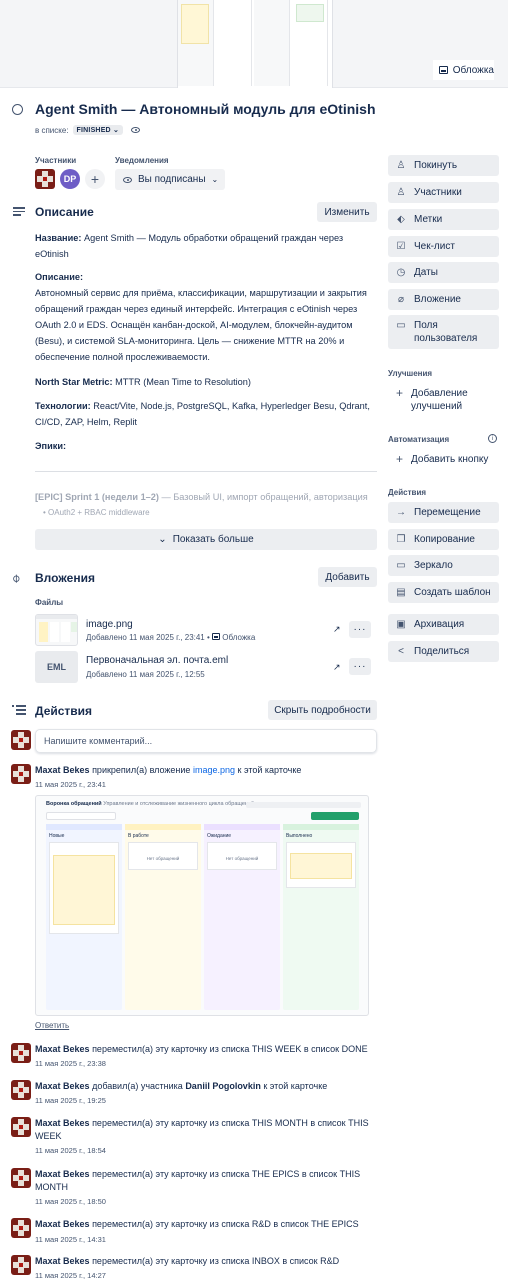  What do you see at coordinates (214, 770) in the screenshot?
I see `activity-link: image.png` at bounding box center [214, 770].